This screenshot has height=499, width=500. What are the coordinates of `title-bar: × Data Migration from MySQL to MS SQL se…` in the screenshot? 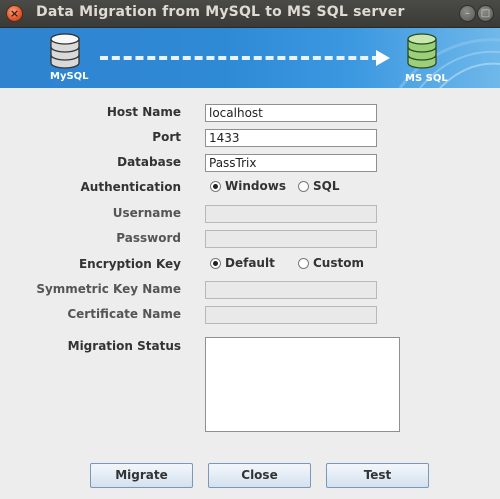 It's located at (250, 14).